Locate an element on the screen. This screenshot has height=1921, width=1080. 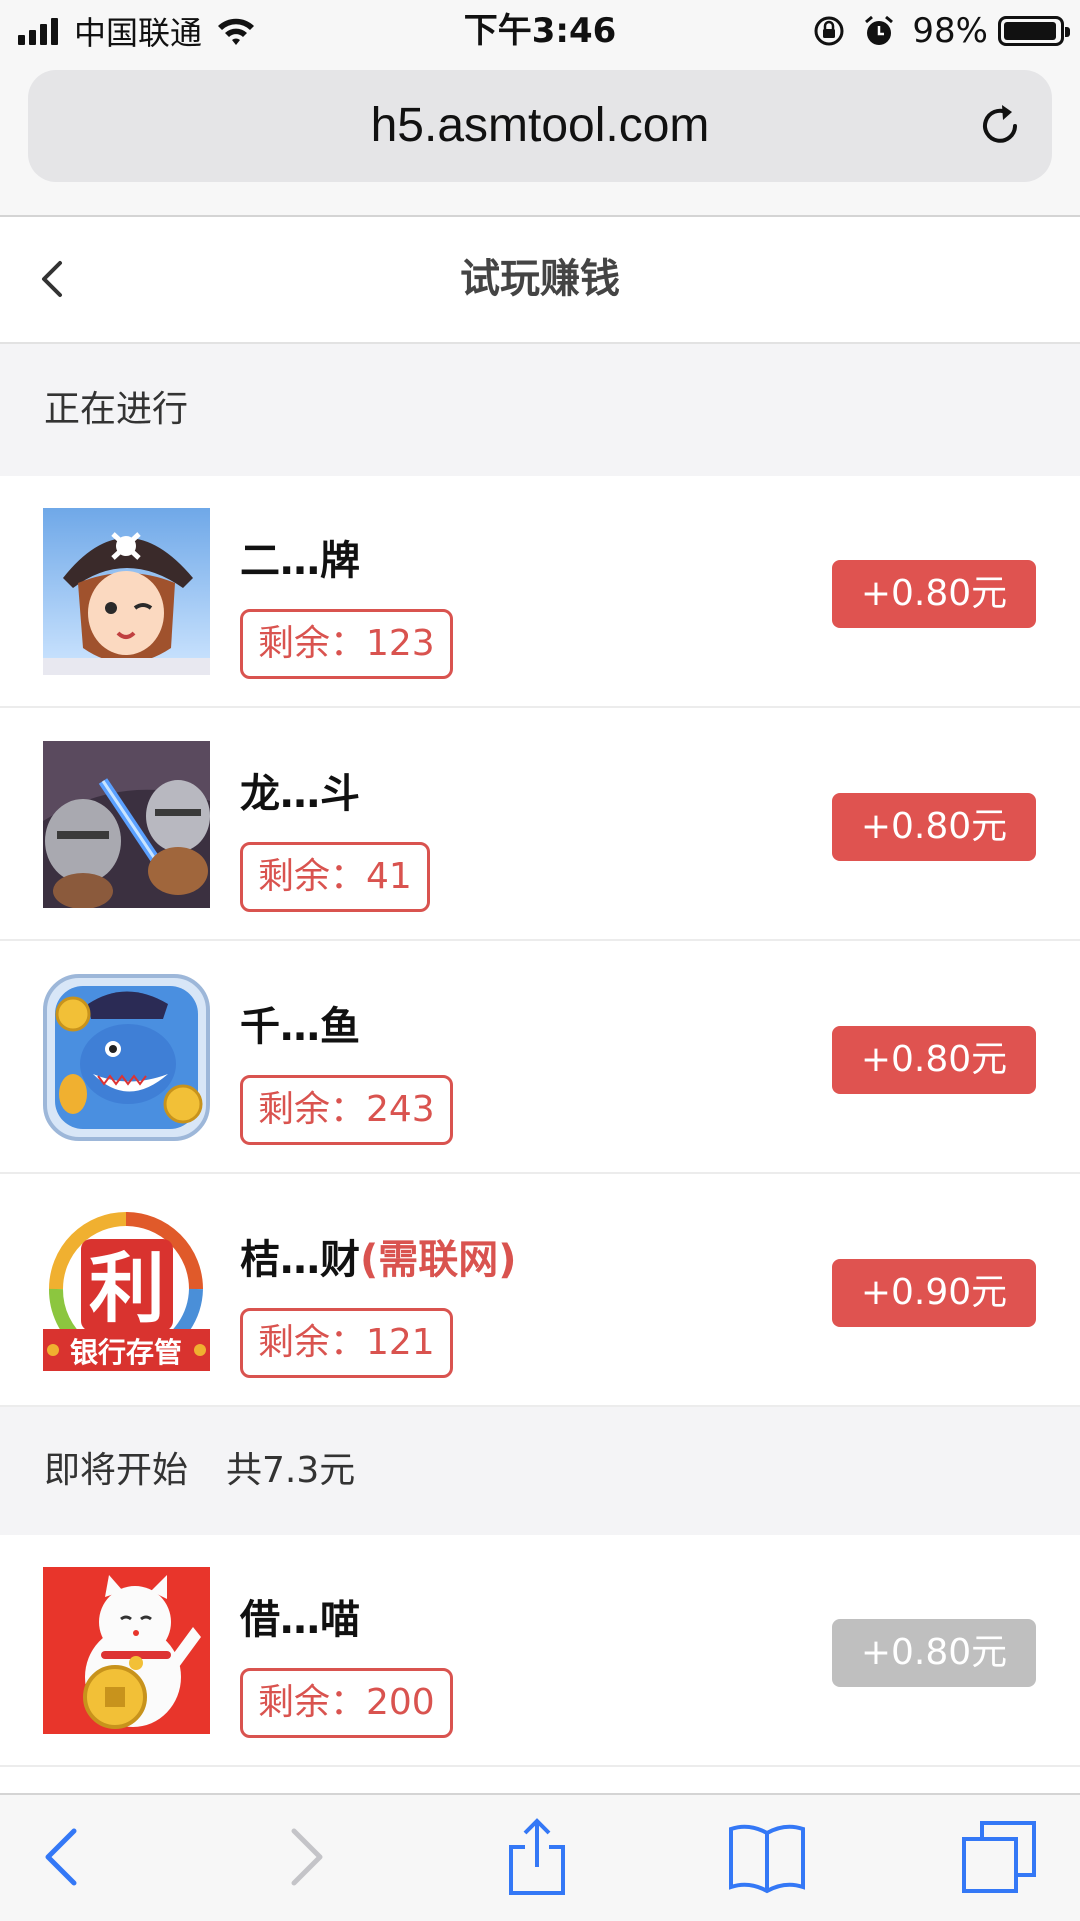
bookmarks-icon is located at coordinates (767, 1857).